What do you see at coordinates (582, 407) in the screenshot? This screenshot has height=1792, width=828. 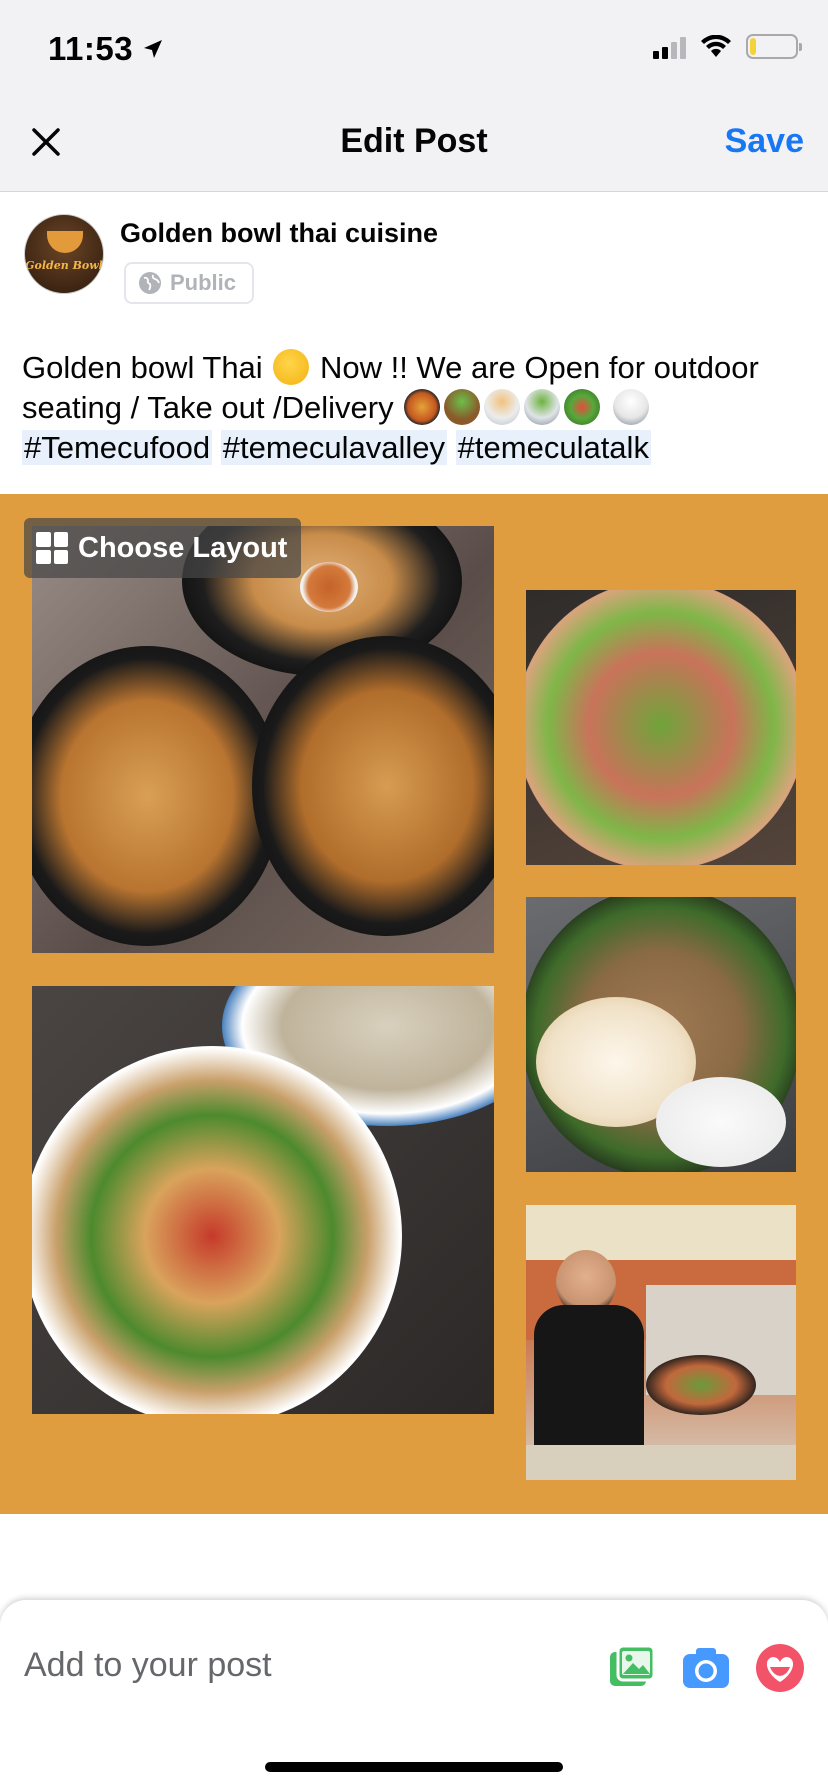 I see `green-salad-emoji` at bounding box center [582, 407].